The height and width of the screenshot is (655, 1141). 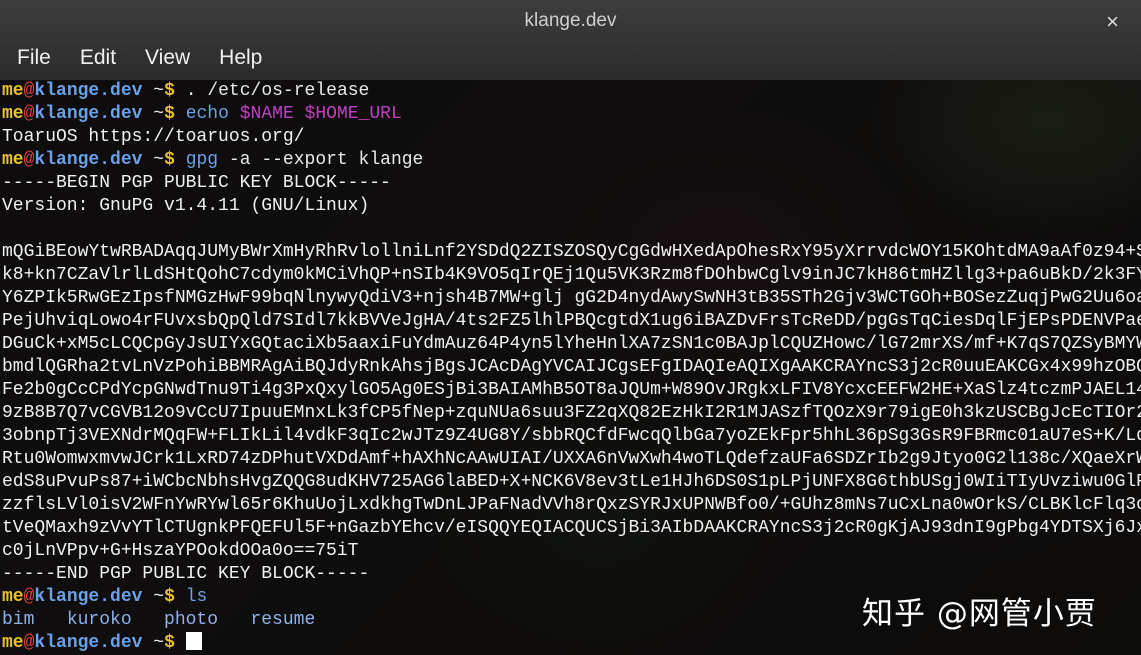 What do you see at coordinates (99, 620) in the screenshot?
I see `file-entry: kuroko` at bounding box center [99, 620].